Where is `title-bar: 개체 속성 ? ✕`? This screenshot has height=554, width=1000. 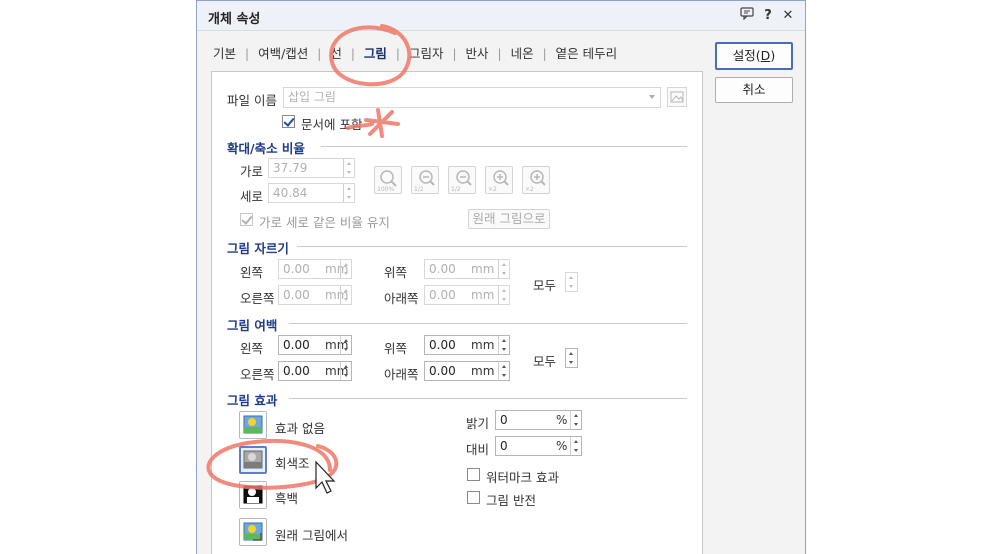 title-bar: 개체 속성 ? ✕ is located at coordinates (501, 16).